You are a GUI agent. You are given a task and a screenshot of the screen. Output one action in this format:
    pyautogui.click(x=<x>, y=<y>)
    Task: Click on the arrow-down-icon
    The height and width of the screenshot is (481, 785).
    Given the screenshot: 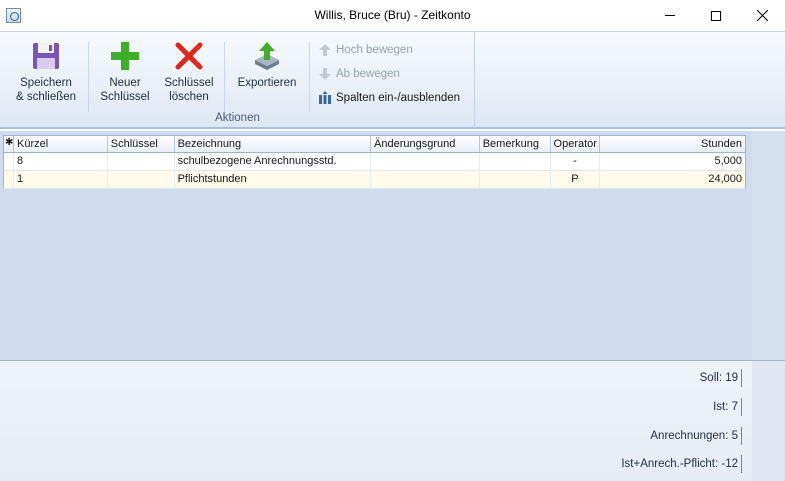 What is the action you would take?
    pyautogui.click(x=325, y=74)
    